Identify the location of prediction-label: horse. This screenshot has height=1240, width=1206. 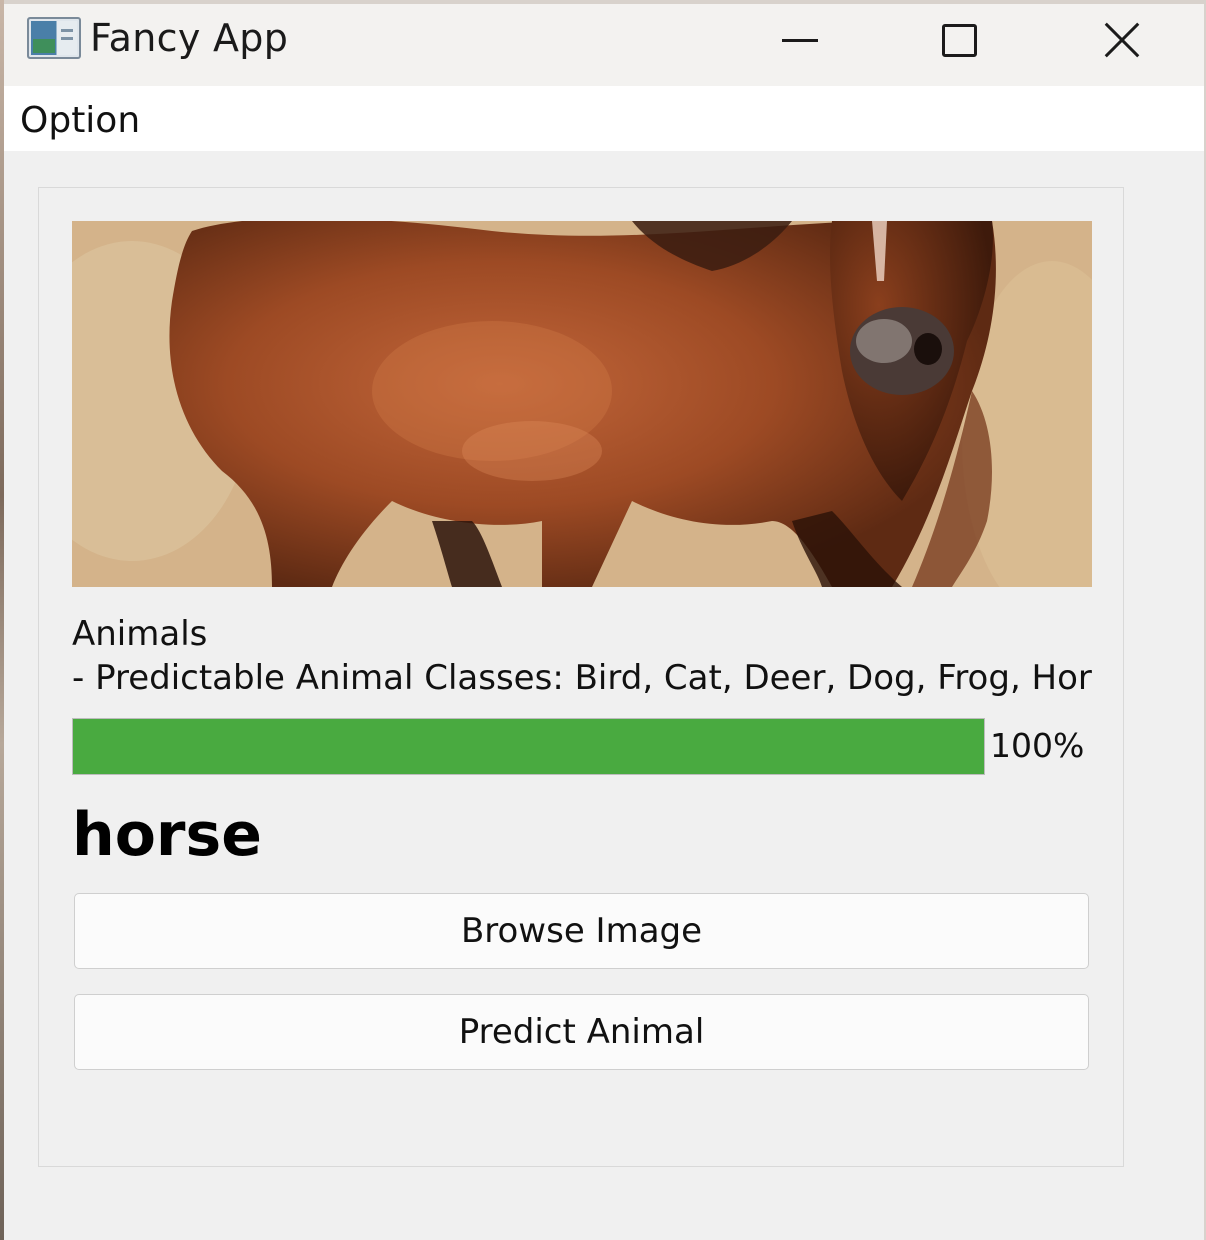
(167, 835).